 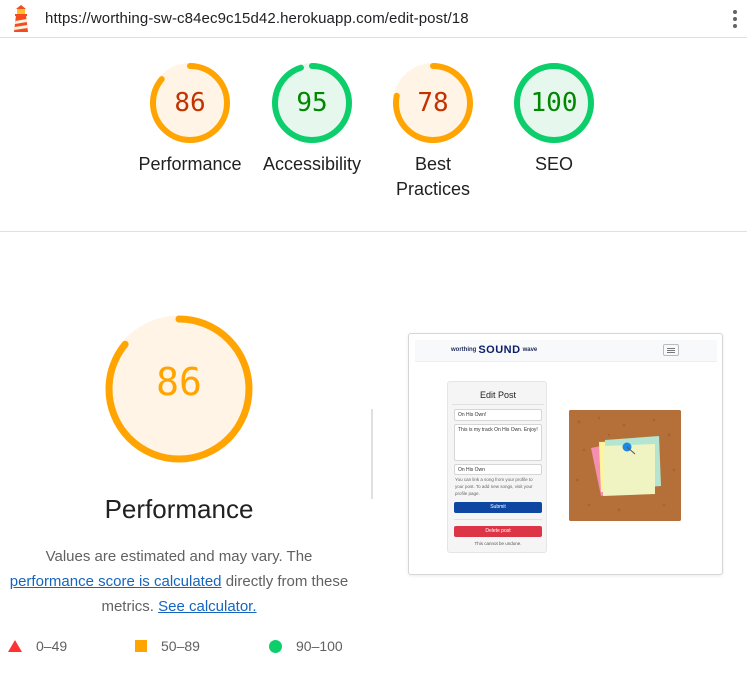 What do you see at coordinates (312, 119) in the screenshot?
I see `gauge-accessibility: 95 Accessibility` at bounding box center [312, 119].